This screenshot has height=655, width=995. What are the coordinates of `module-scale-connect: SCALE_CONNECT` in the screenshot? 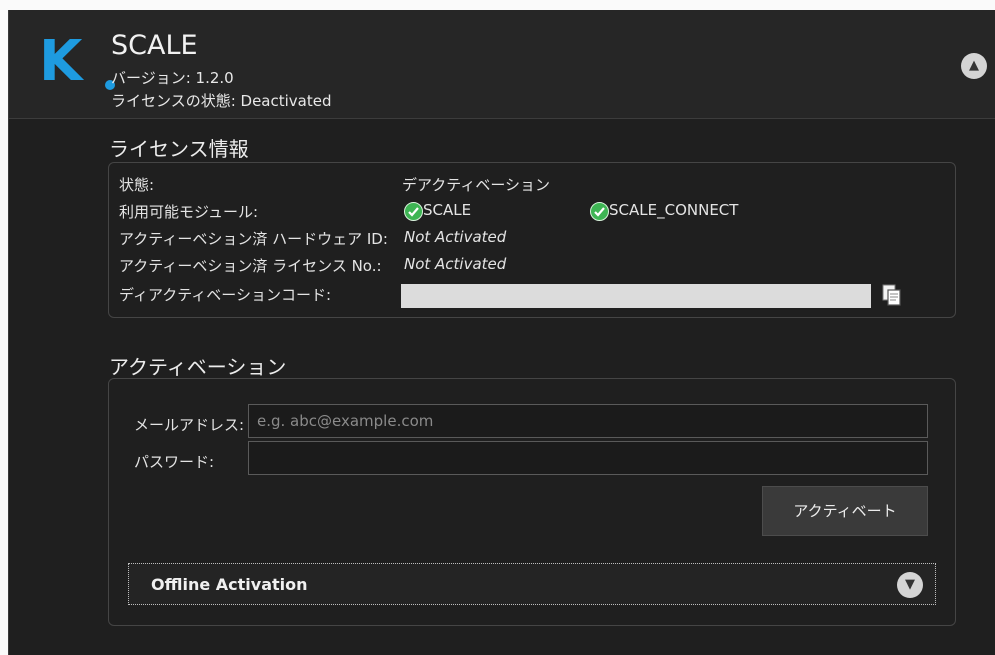 It's located at (674, 210).